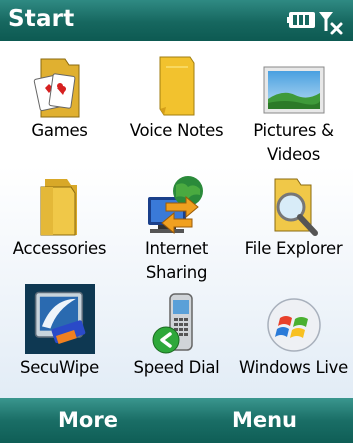 The height and width of the screenshot is (443, 353). What do you see at coordinates (293, 325) in the screenshot?
I see `windows-live-icon` at bounding box center [293, 325].